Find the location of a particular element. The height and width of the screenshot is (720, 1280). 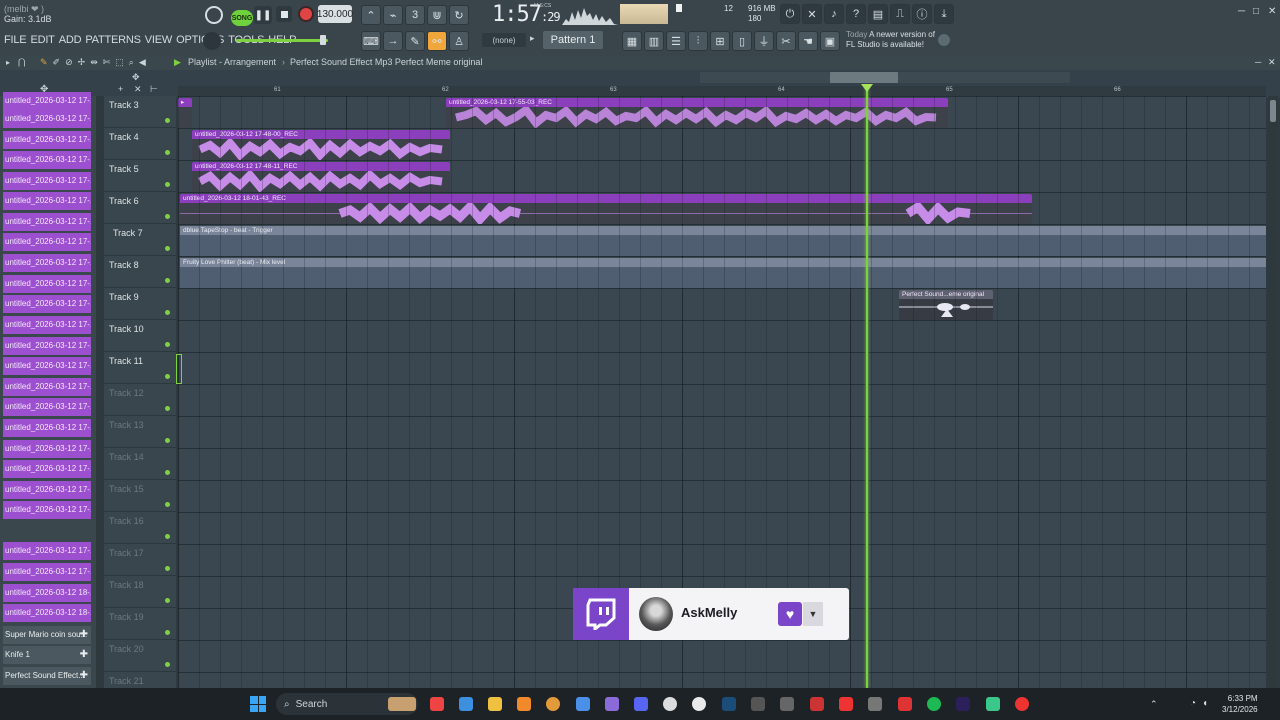

maximize-icon: □ is located at coordinates (1256, 11).